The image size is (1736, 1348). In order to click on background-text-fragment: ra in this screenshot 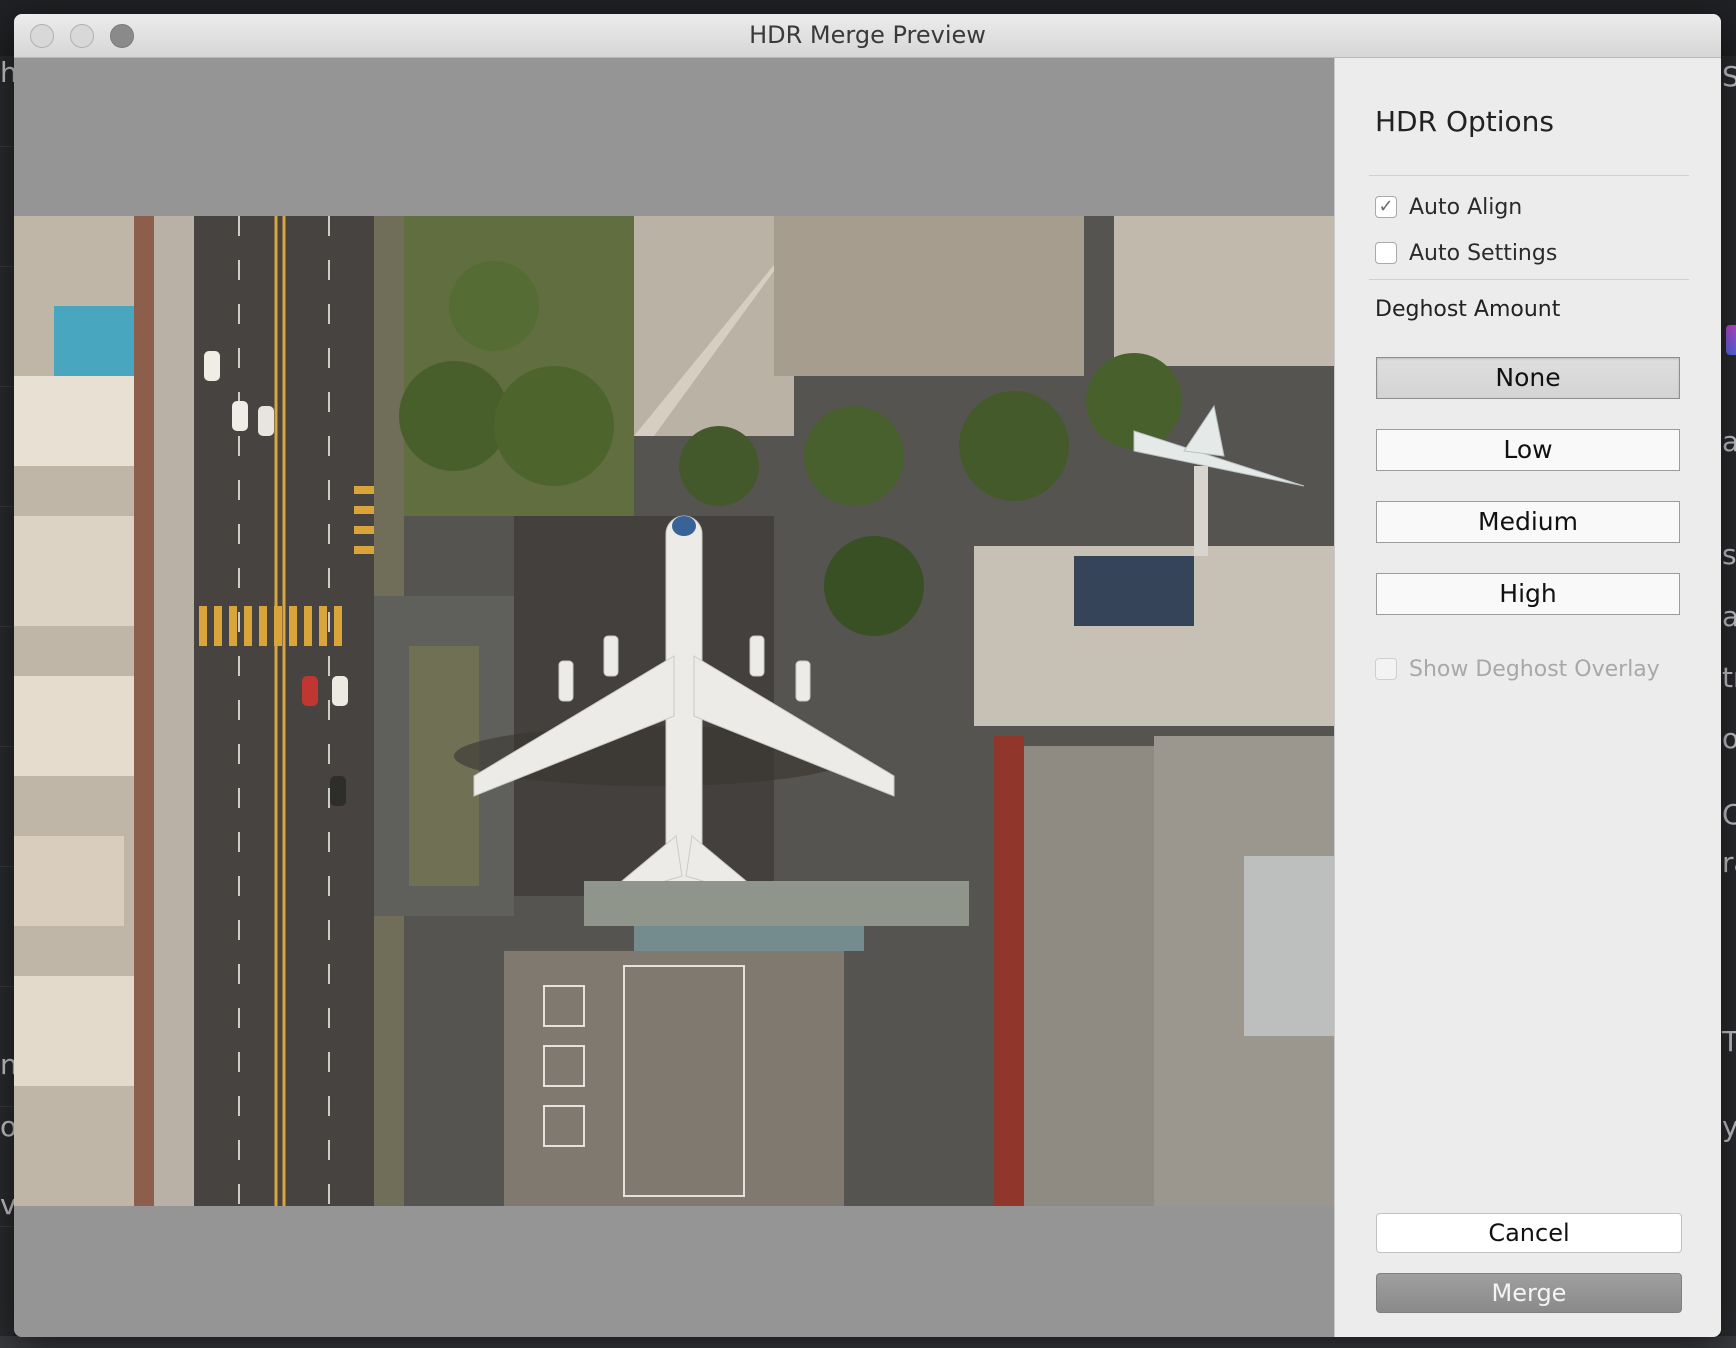, I will do `click(1729, 862)`.